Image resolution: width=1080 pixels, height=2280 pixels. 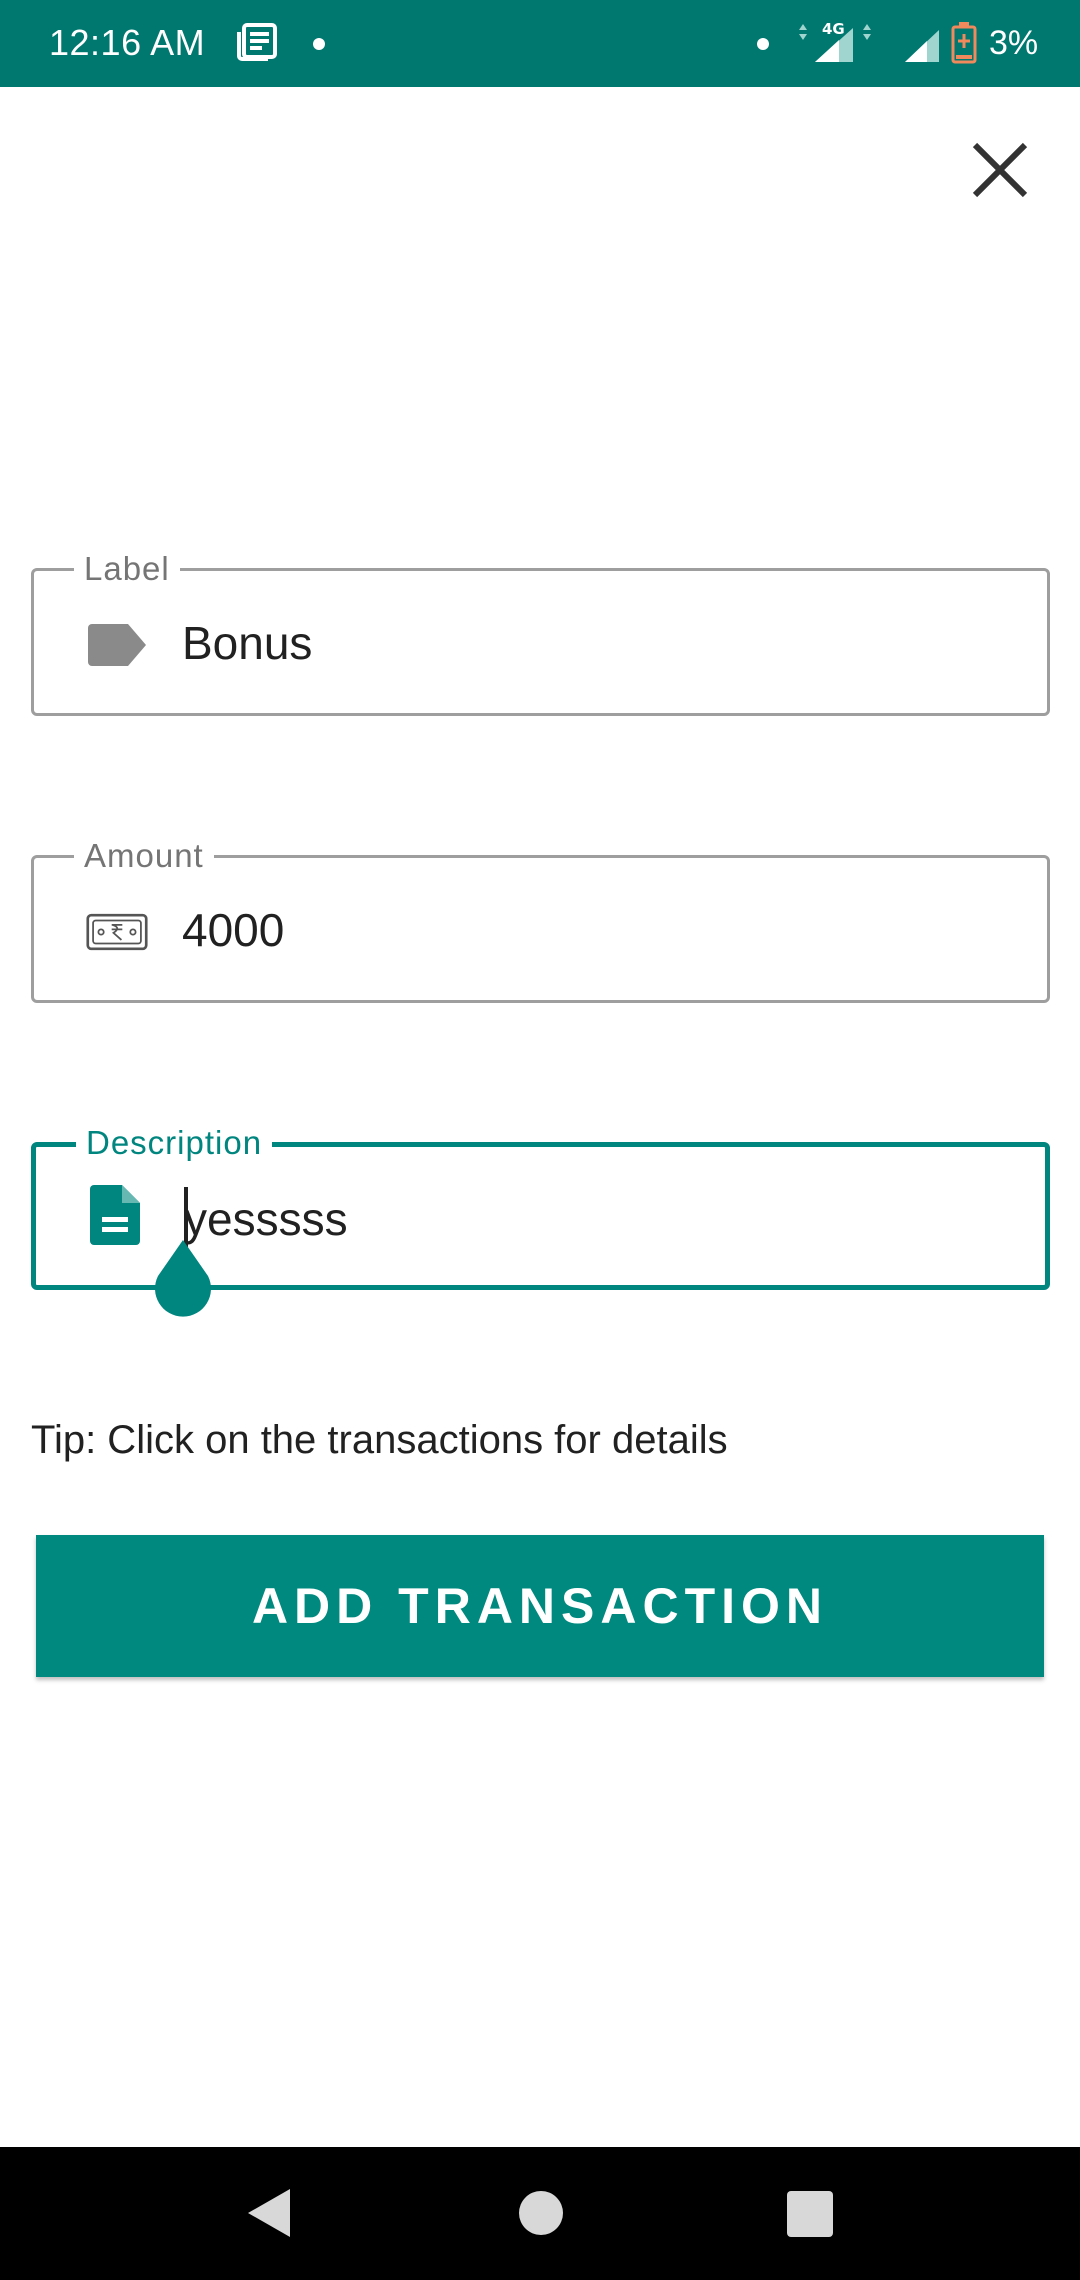 What do you see at coordinates (1014, 43) in the screenshot?
I see `battery-percentage: 3%` at bounding box center [1014, 43].